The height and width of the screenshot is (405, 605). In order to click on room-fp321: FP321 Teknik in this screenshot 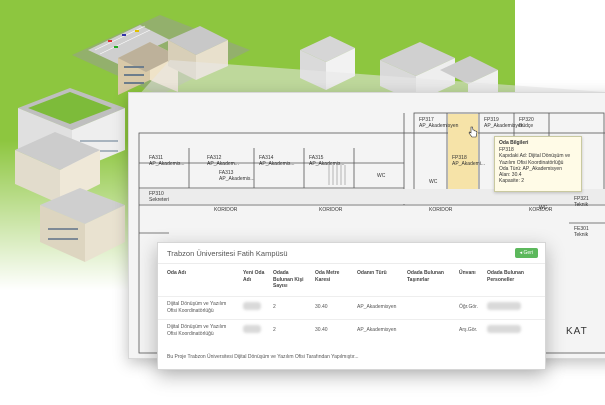, I will do `click(581, 202)`.